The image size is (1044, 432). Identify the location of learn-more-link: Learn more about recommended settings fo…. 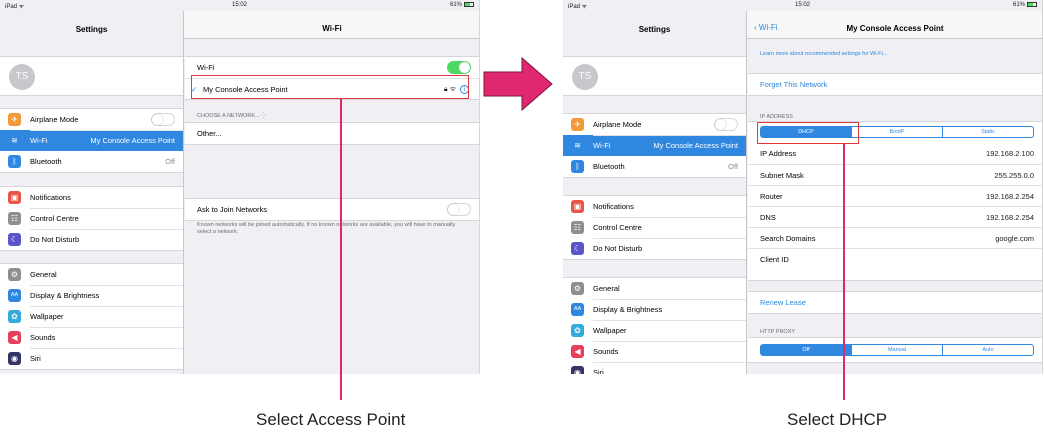
(896, 54).